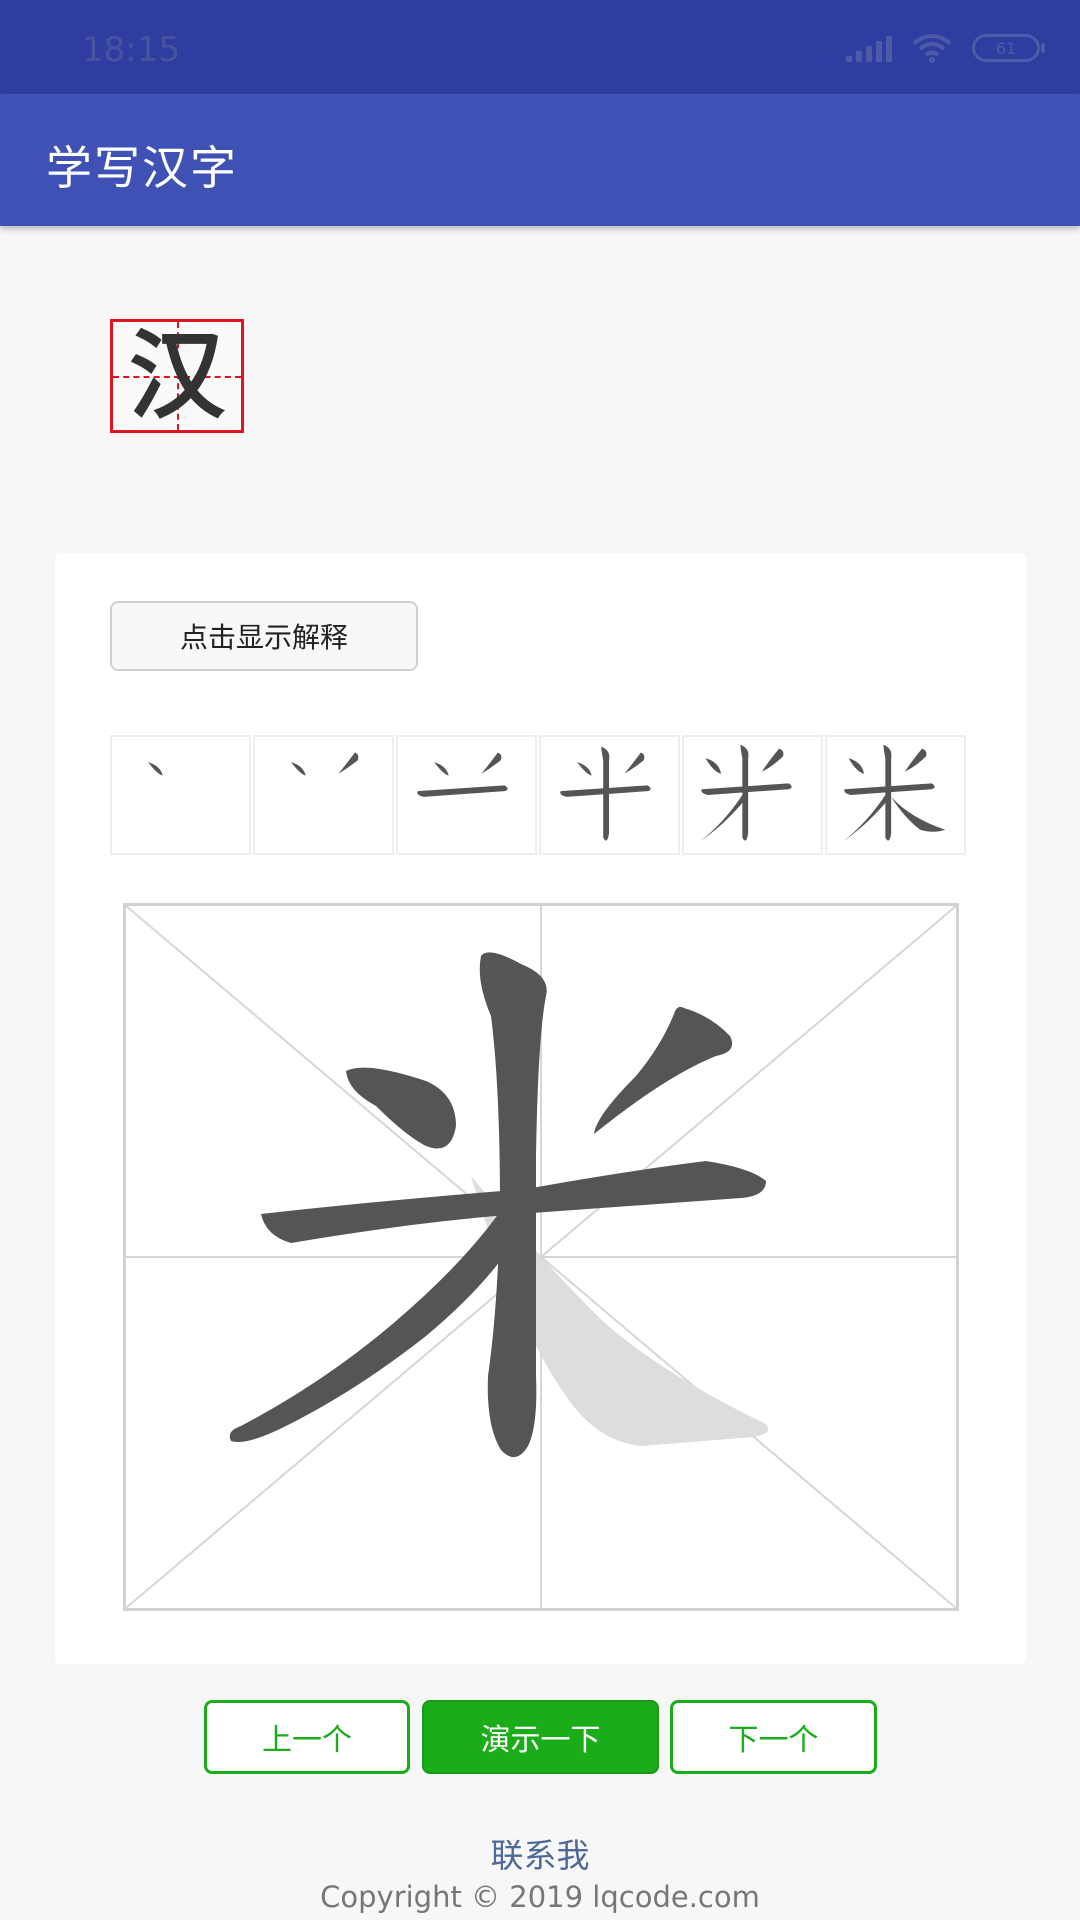 Image resolution: width=1080 pixels, height=1920 pixels. I want to click on battery-level: 61, so click(1006, 48).